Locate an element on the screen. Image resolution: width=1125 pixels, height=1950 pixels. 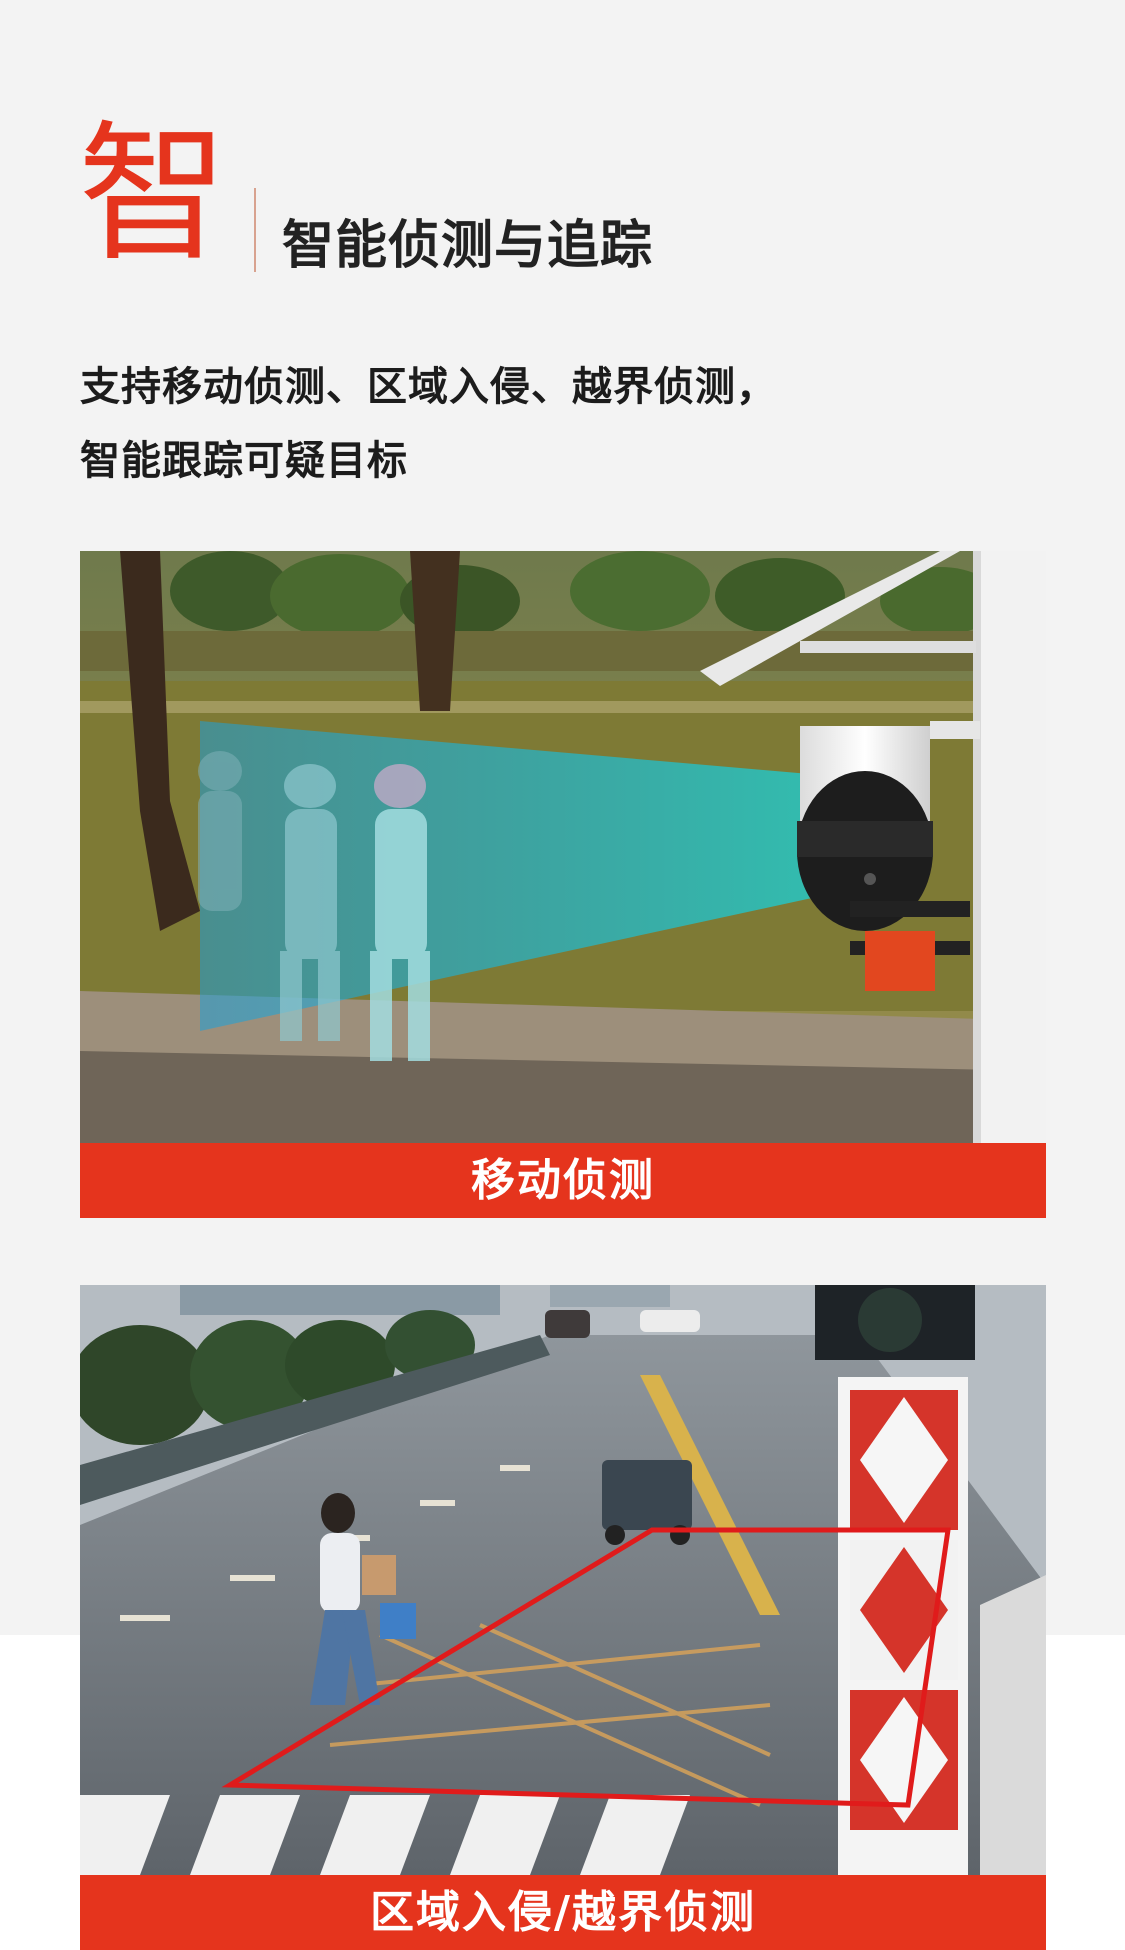
description-line-2: 智能跟踪可疑目标 is located at coordinates (244, 461).